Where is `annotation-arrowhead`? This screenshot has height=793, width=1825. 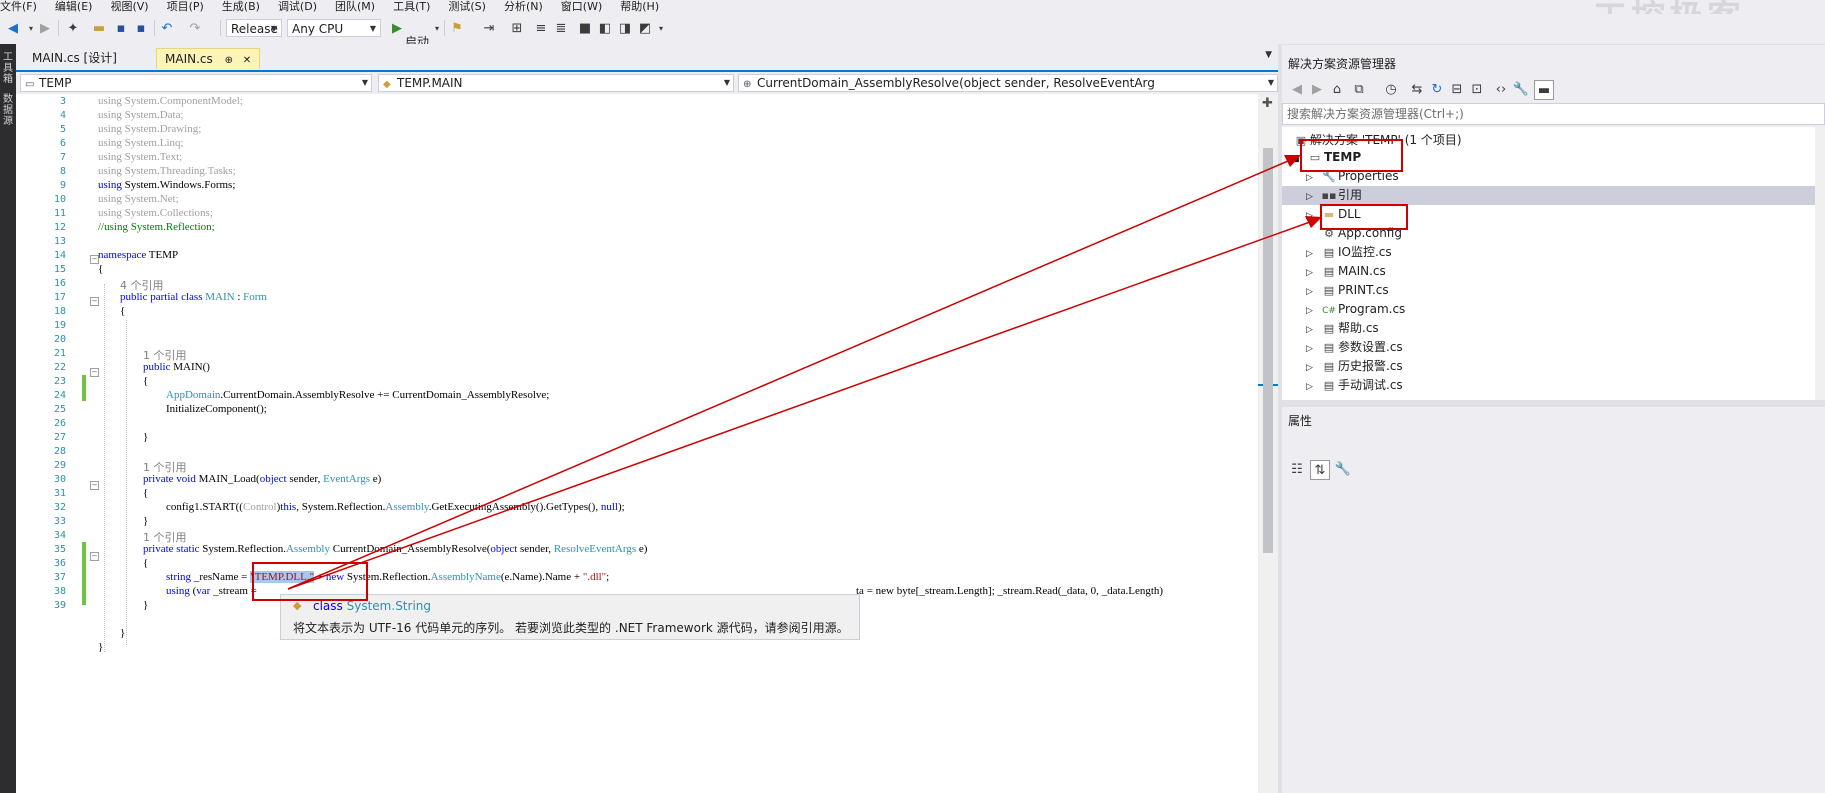
annotation-arrowhead is located at coordinates (1313, 222).